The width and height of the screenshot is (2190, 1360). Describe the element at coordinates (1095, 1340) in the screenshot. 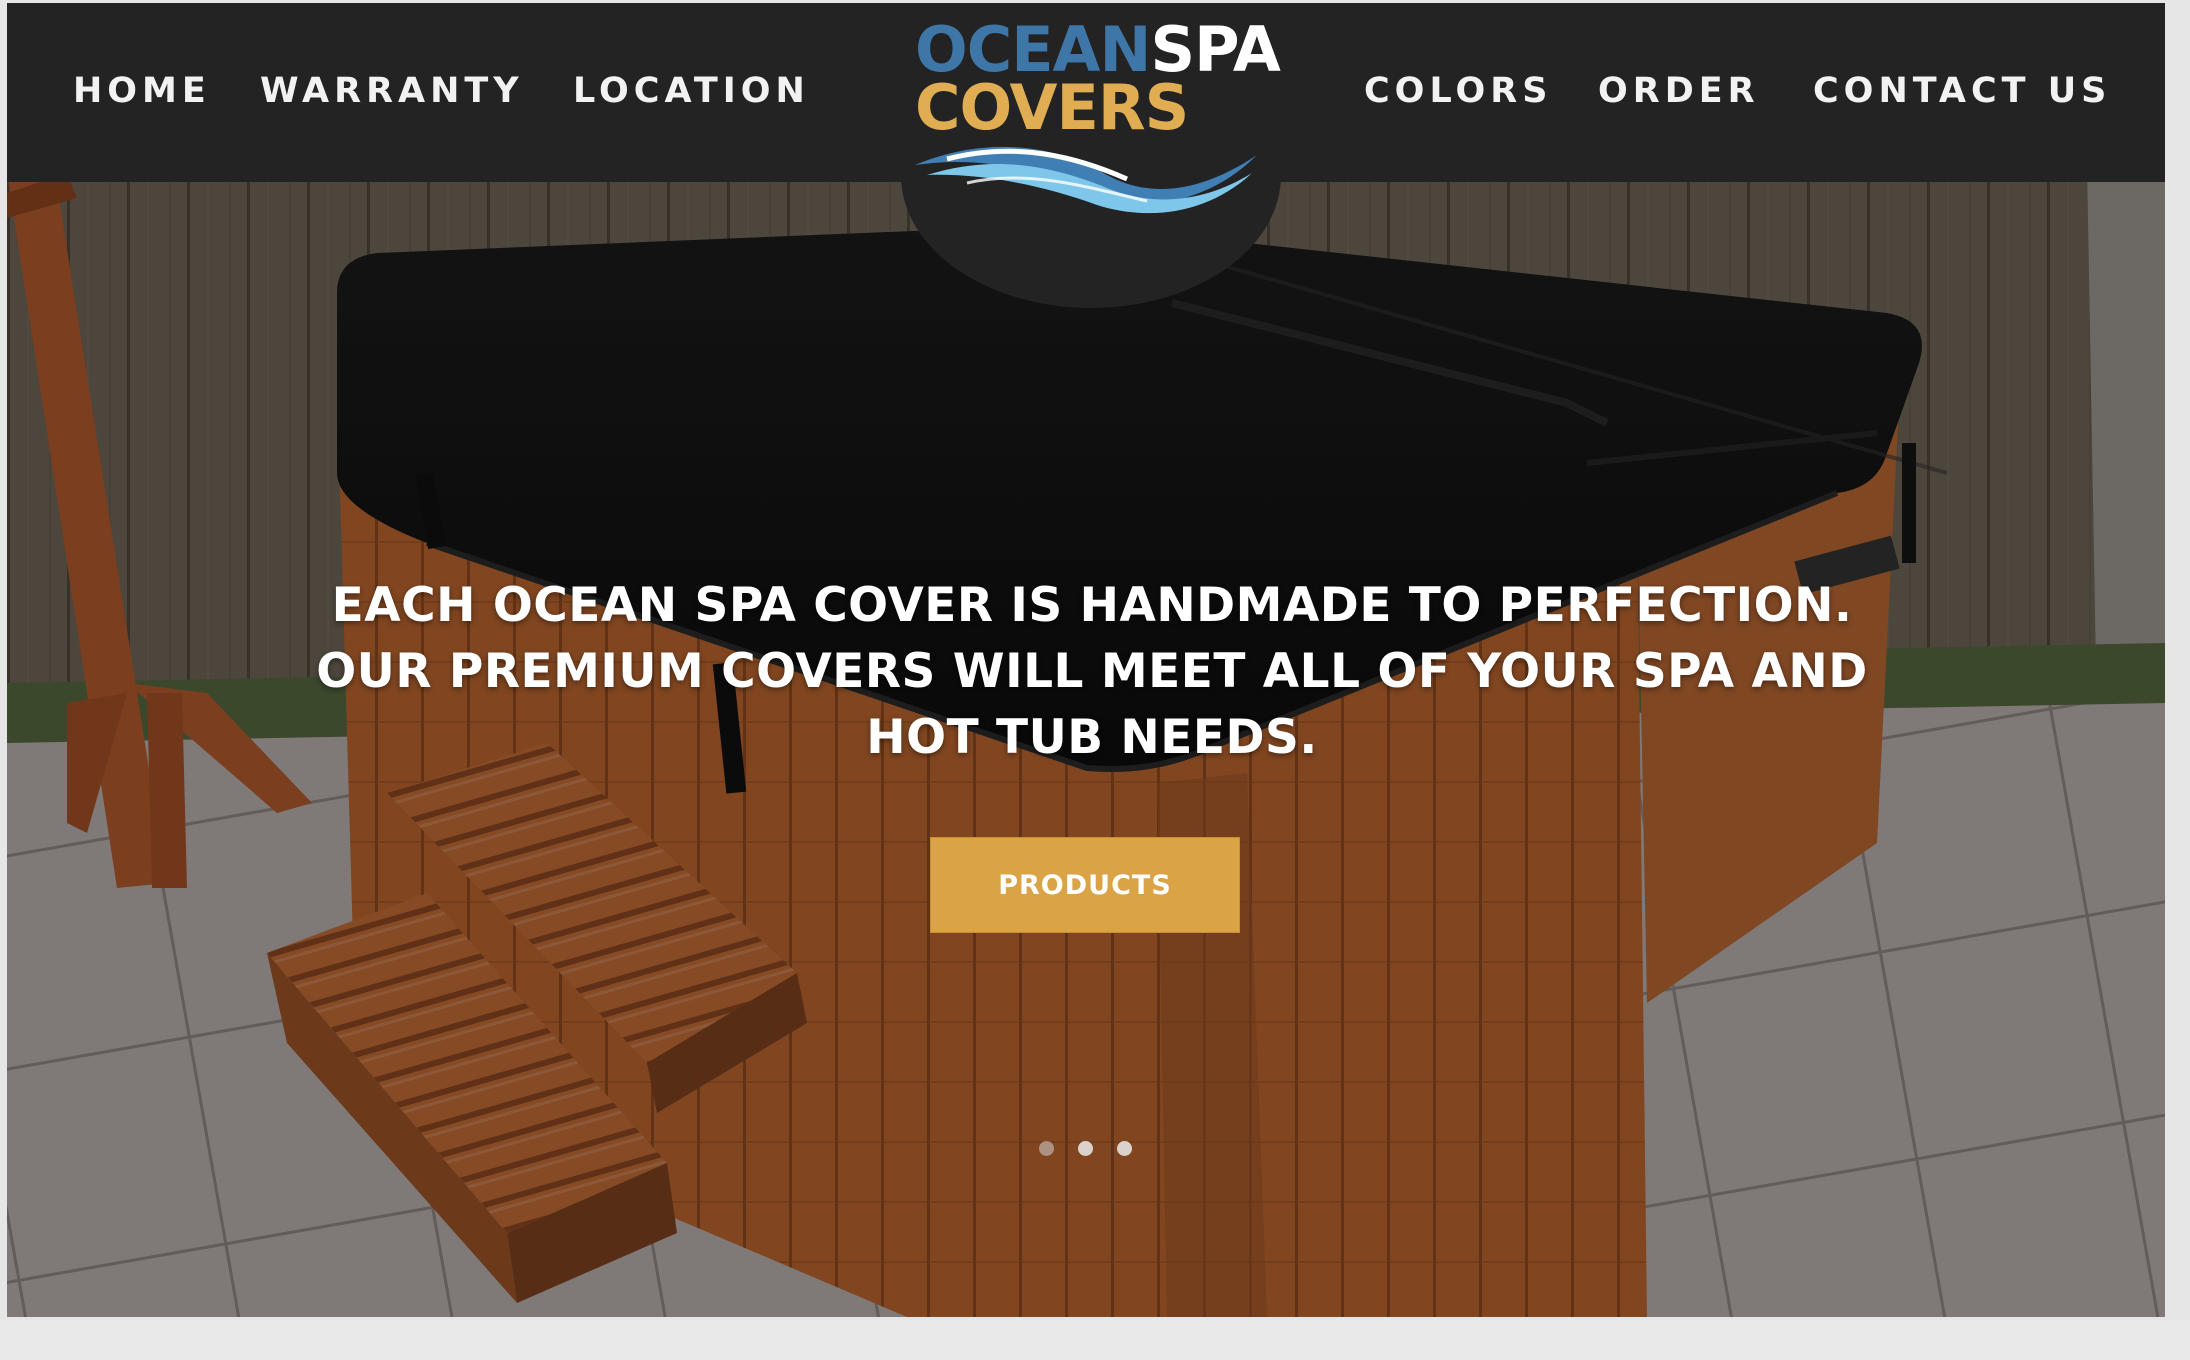

I see `page-bottom-strip` at that location.